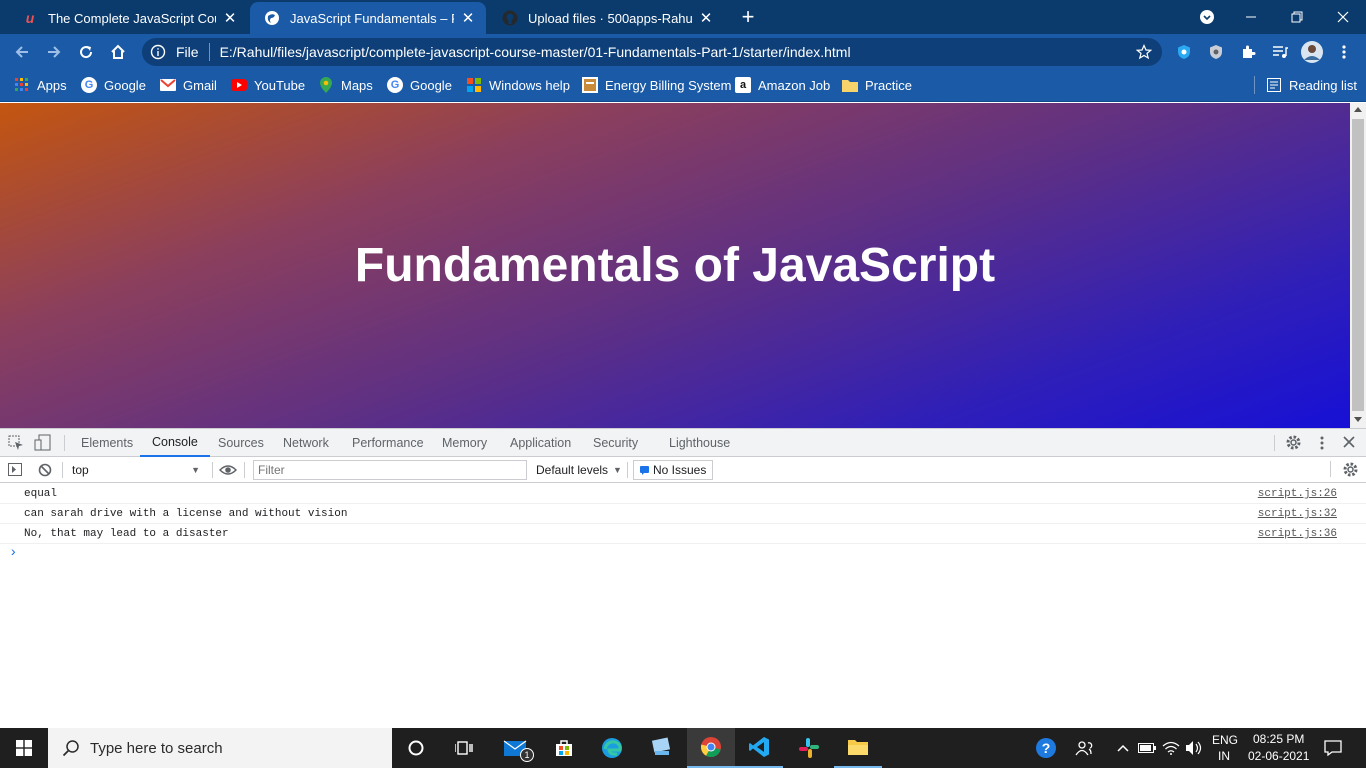 The image size is (1366, 768). What do you see at coordinates (759, 748) in the screenshot?
I see `vscode-app` at bounding box center [759, 748].